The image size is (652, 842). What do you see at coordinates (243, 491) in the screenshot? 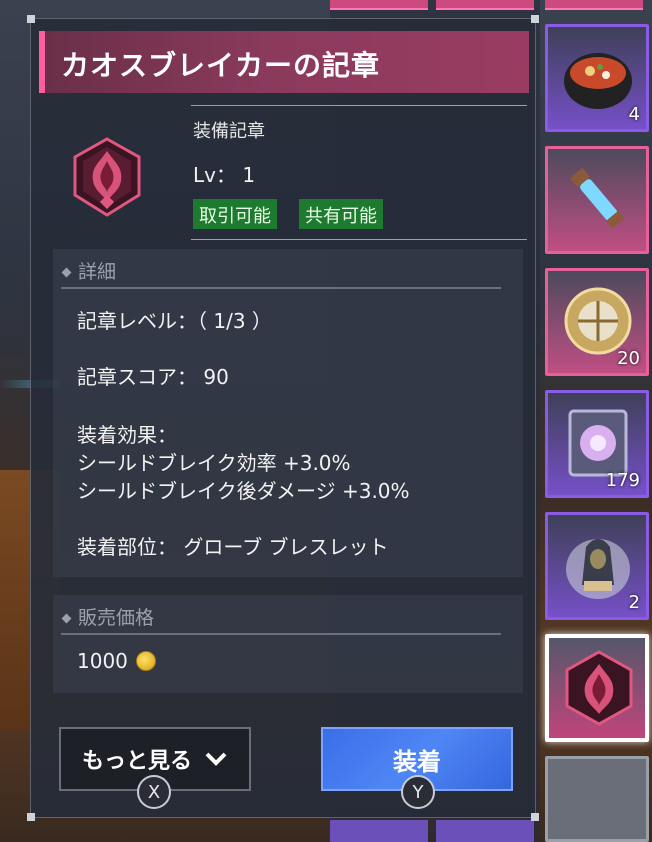
I see `effect-line: シールドブレイク後ダメージ +3.0%` at bounding box center [243, 491].